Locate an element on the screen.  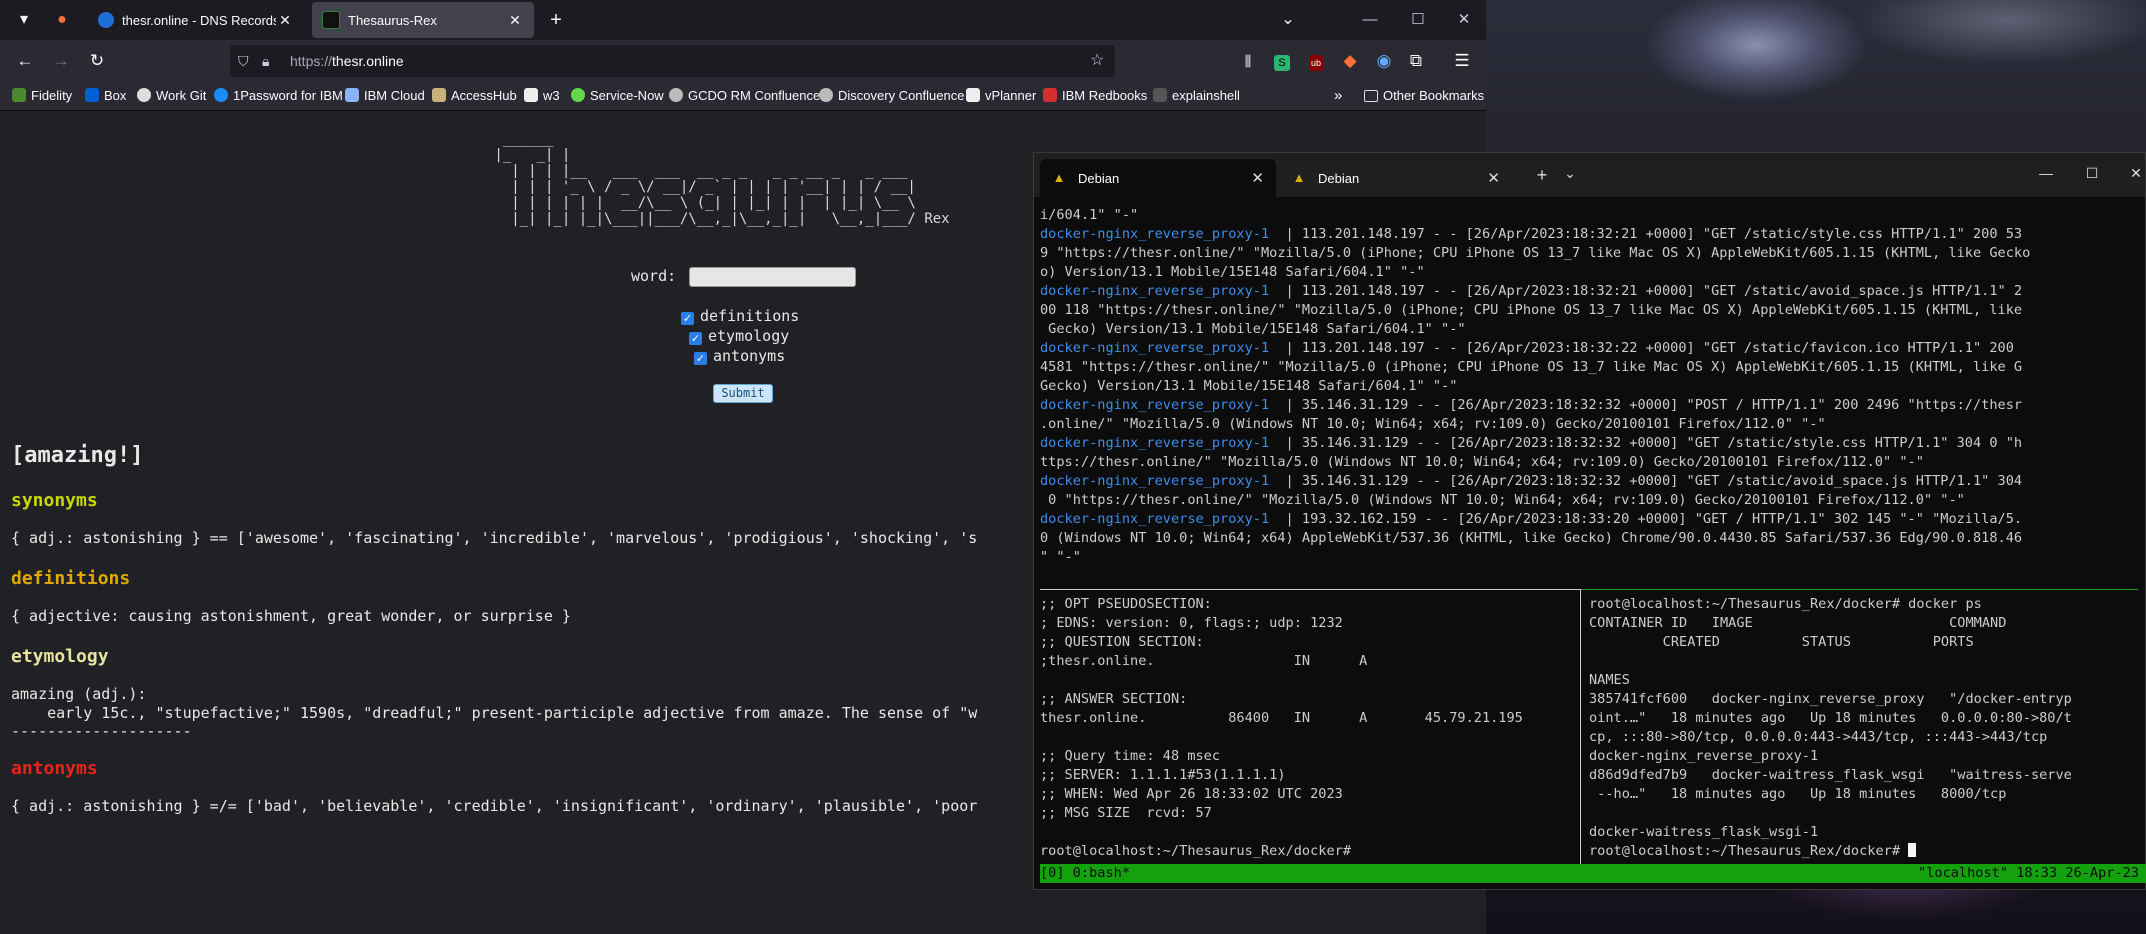
servicenow-icon is located at coordinates (578, 95).